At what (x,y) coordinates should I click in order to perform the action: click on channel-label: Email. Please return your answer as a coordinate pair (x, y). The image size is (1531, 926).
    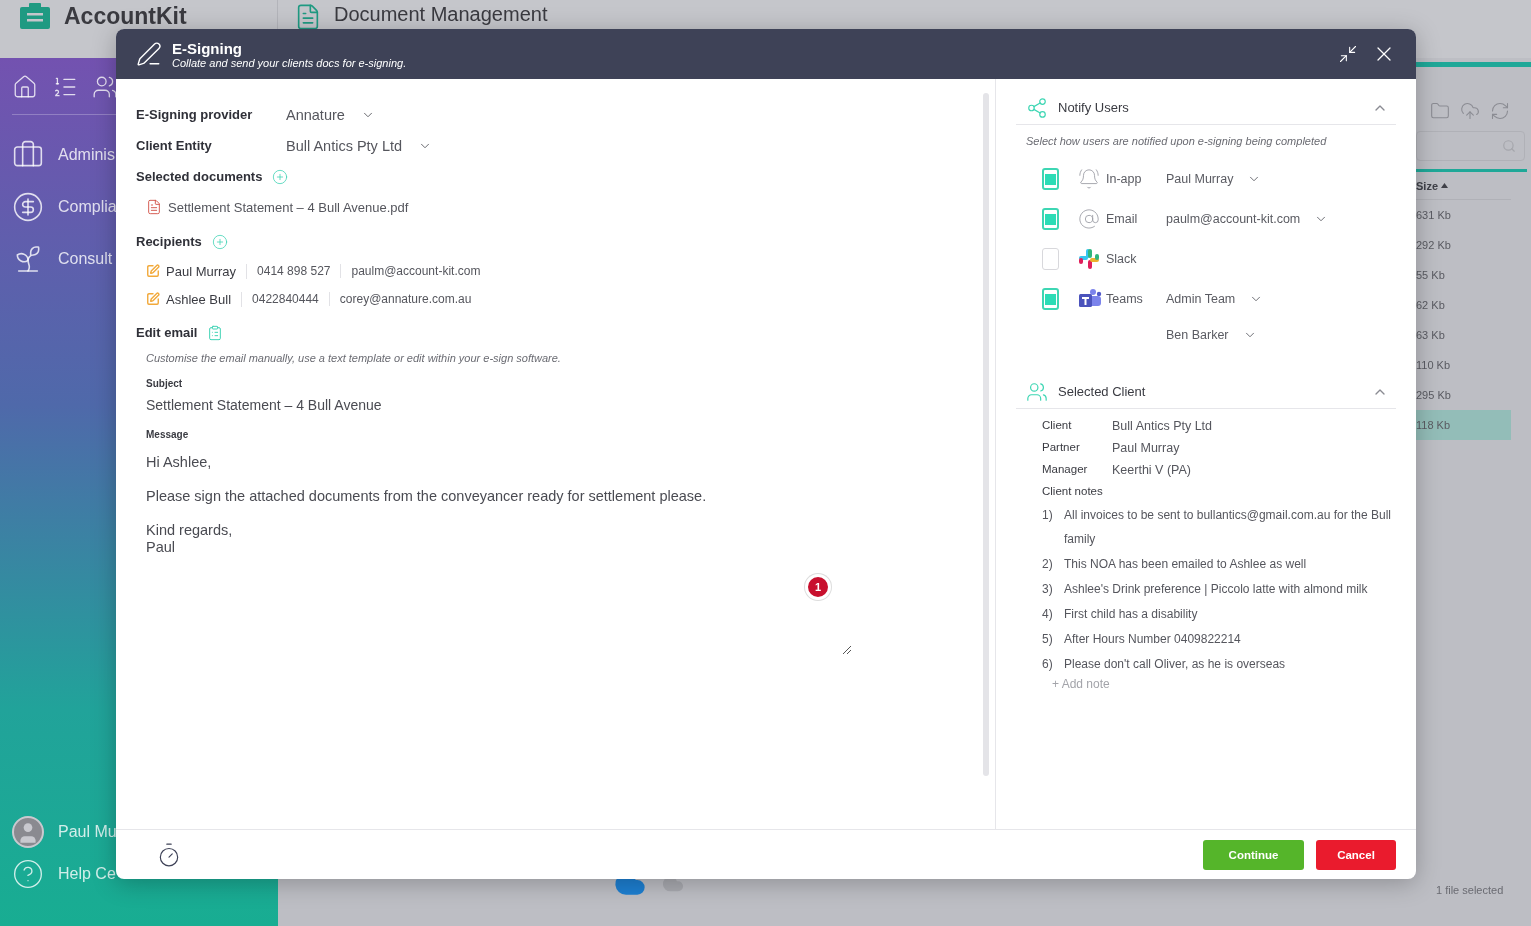
    Looking at the image, I should click on (1122, 219).